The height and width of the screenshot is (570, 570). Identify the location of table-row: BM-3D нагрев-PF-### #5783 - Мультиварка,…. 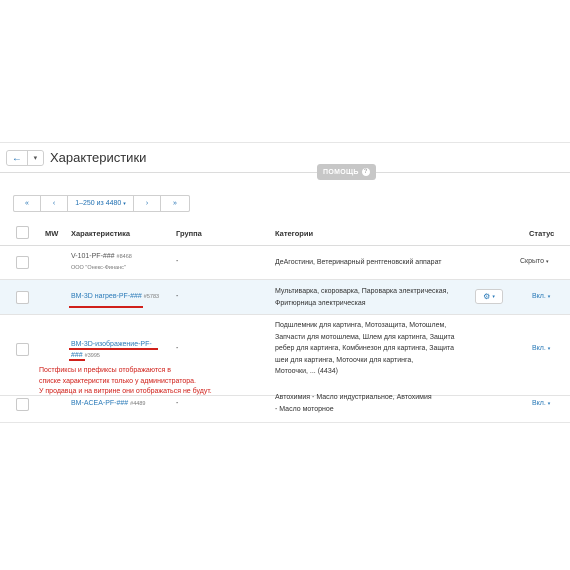
(285, 297).